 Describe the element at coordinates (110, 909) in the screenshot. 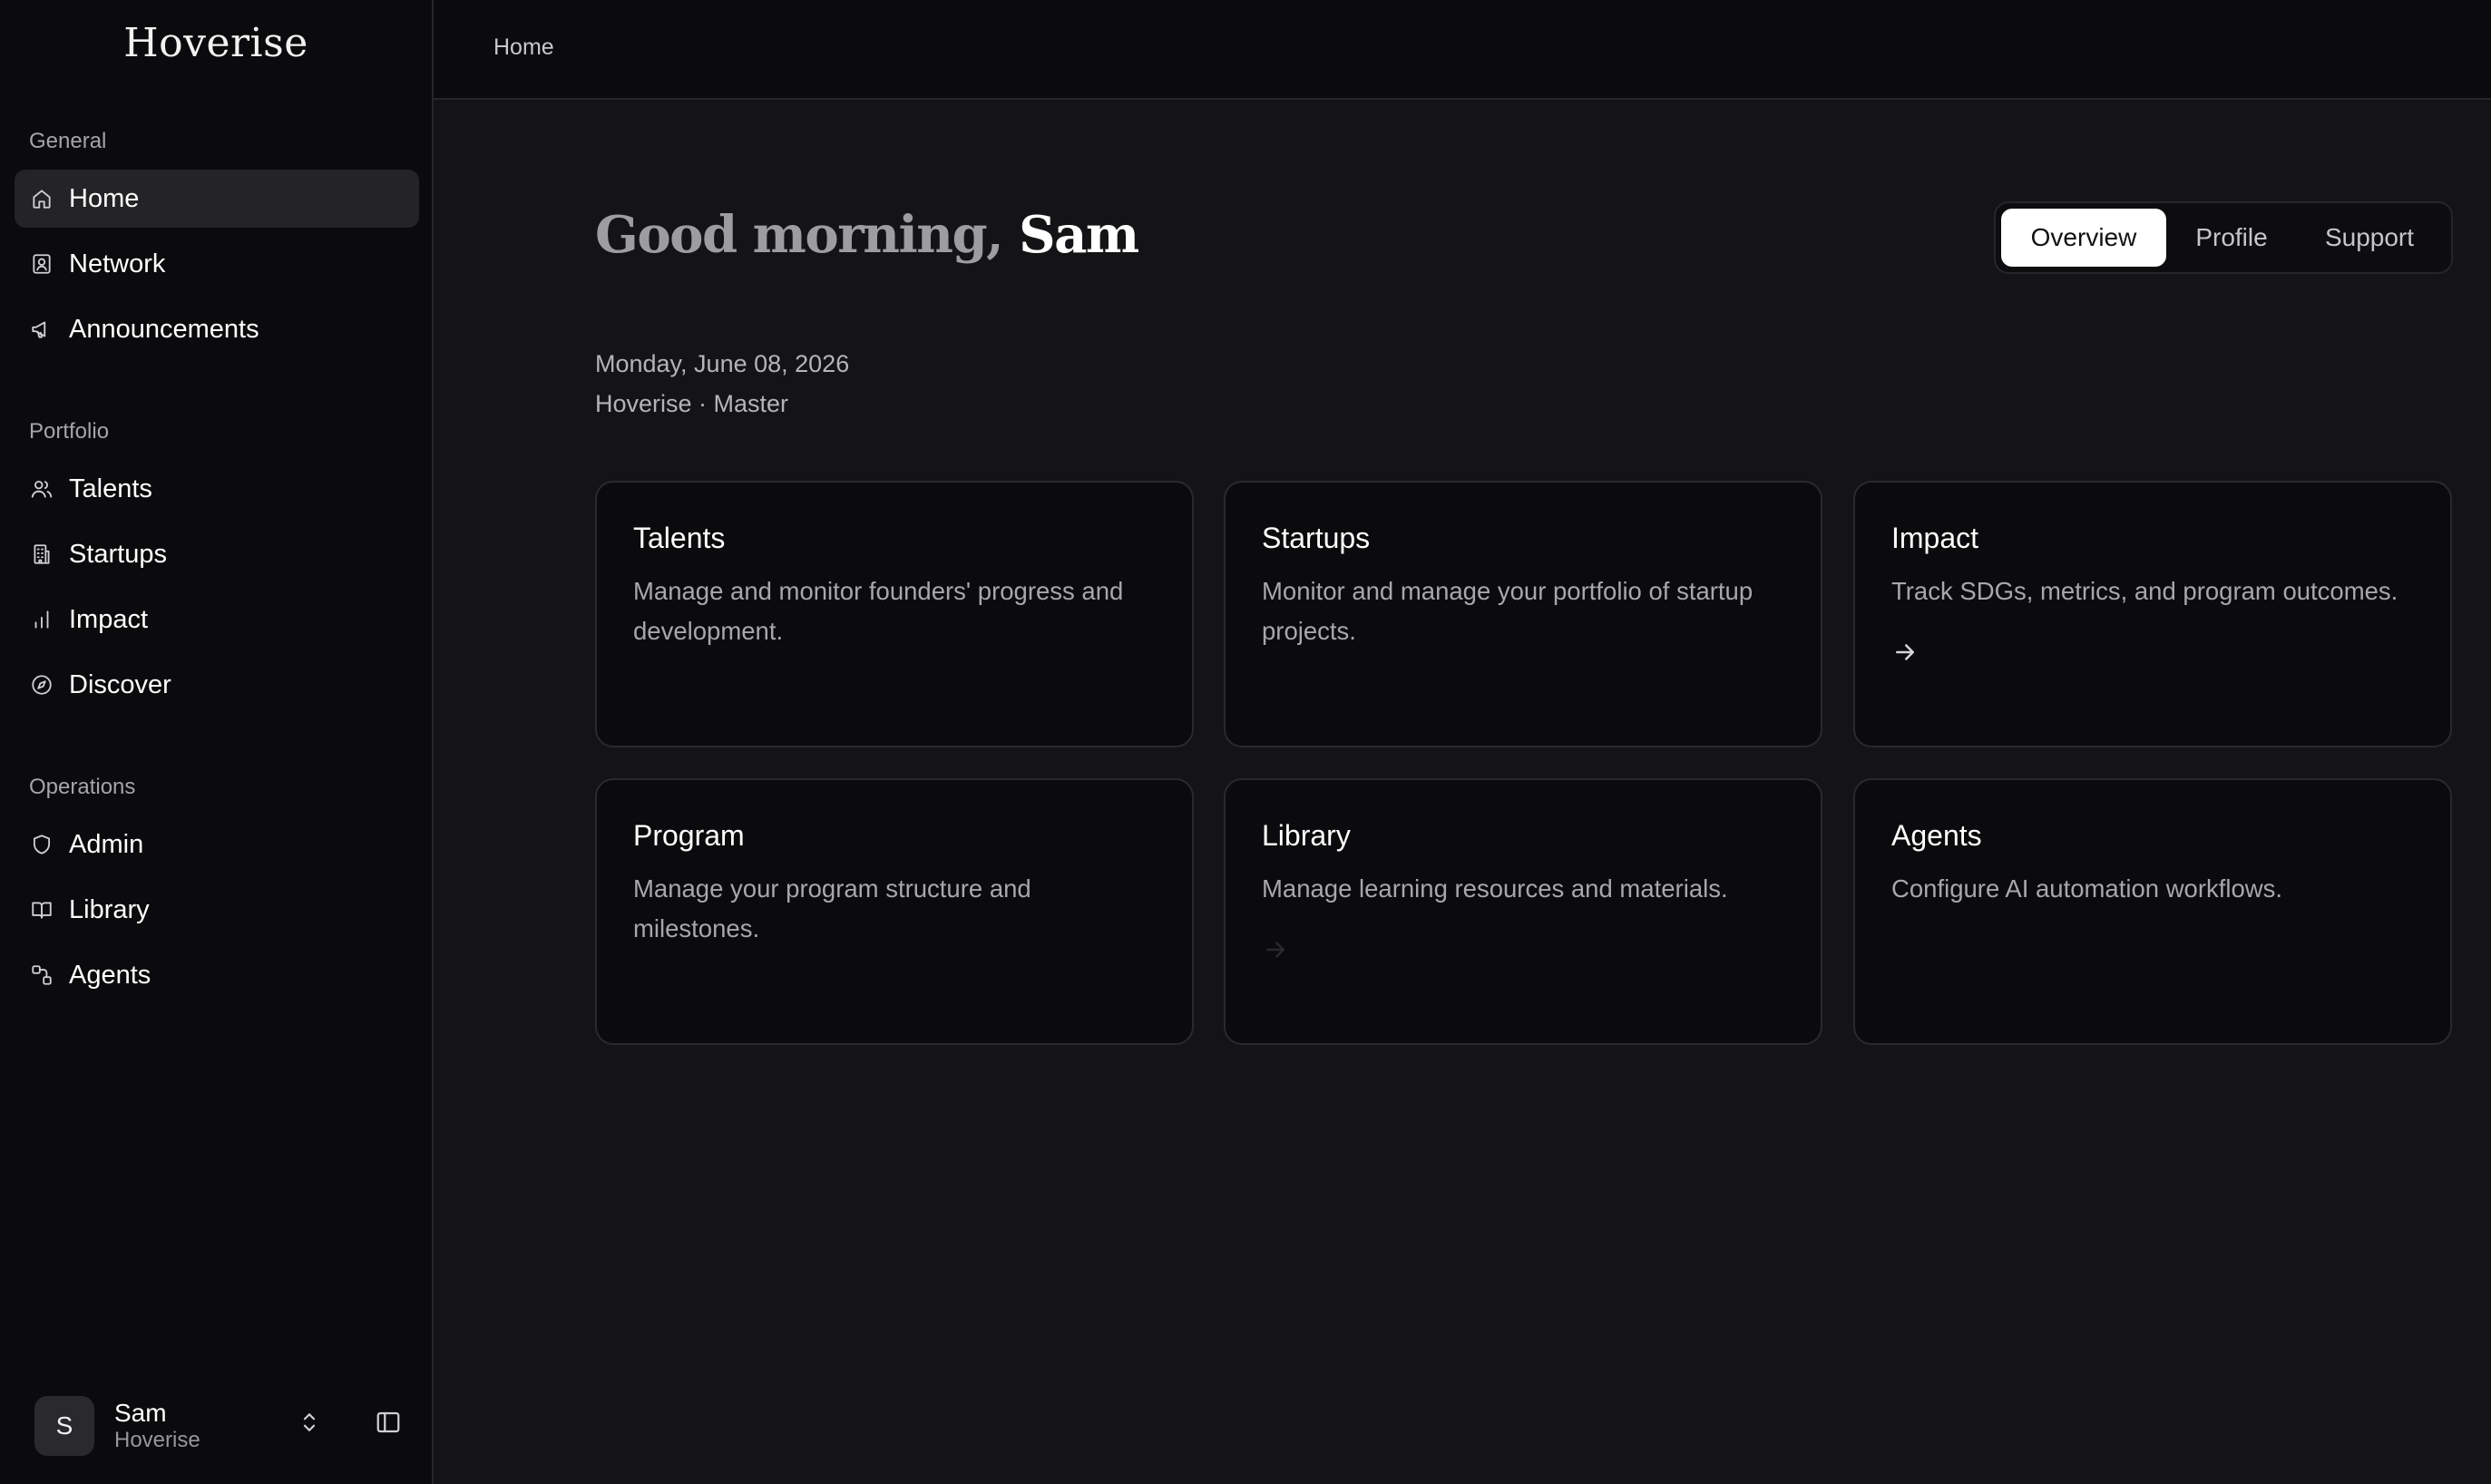

I see `sidebar-item-label: Library` at that location.